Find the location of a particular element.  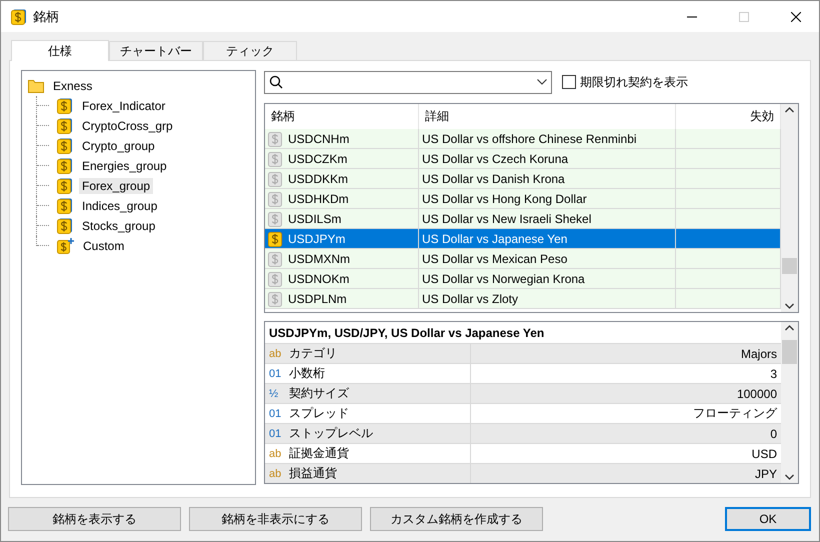

dropdown-icon is located at coordinates (542, 82).